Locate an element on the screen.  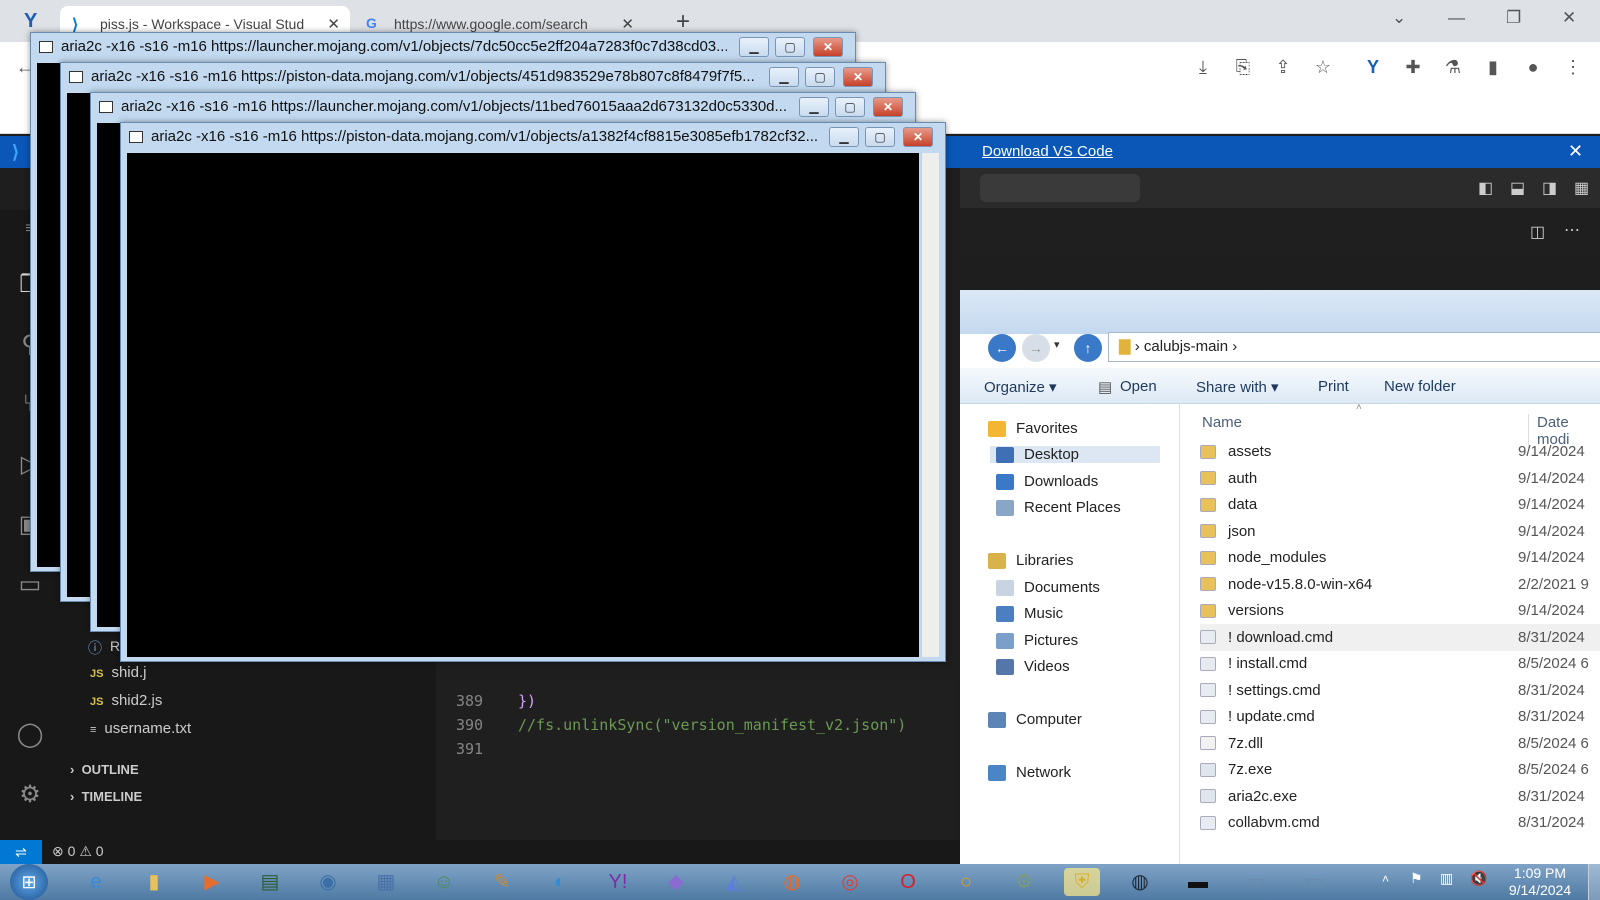
edge-icon: ◐ is located at coordinates (560, 882).